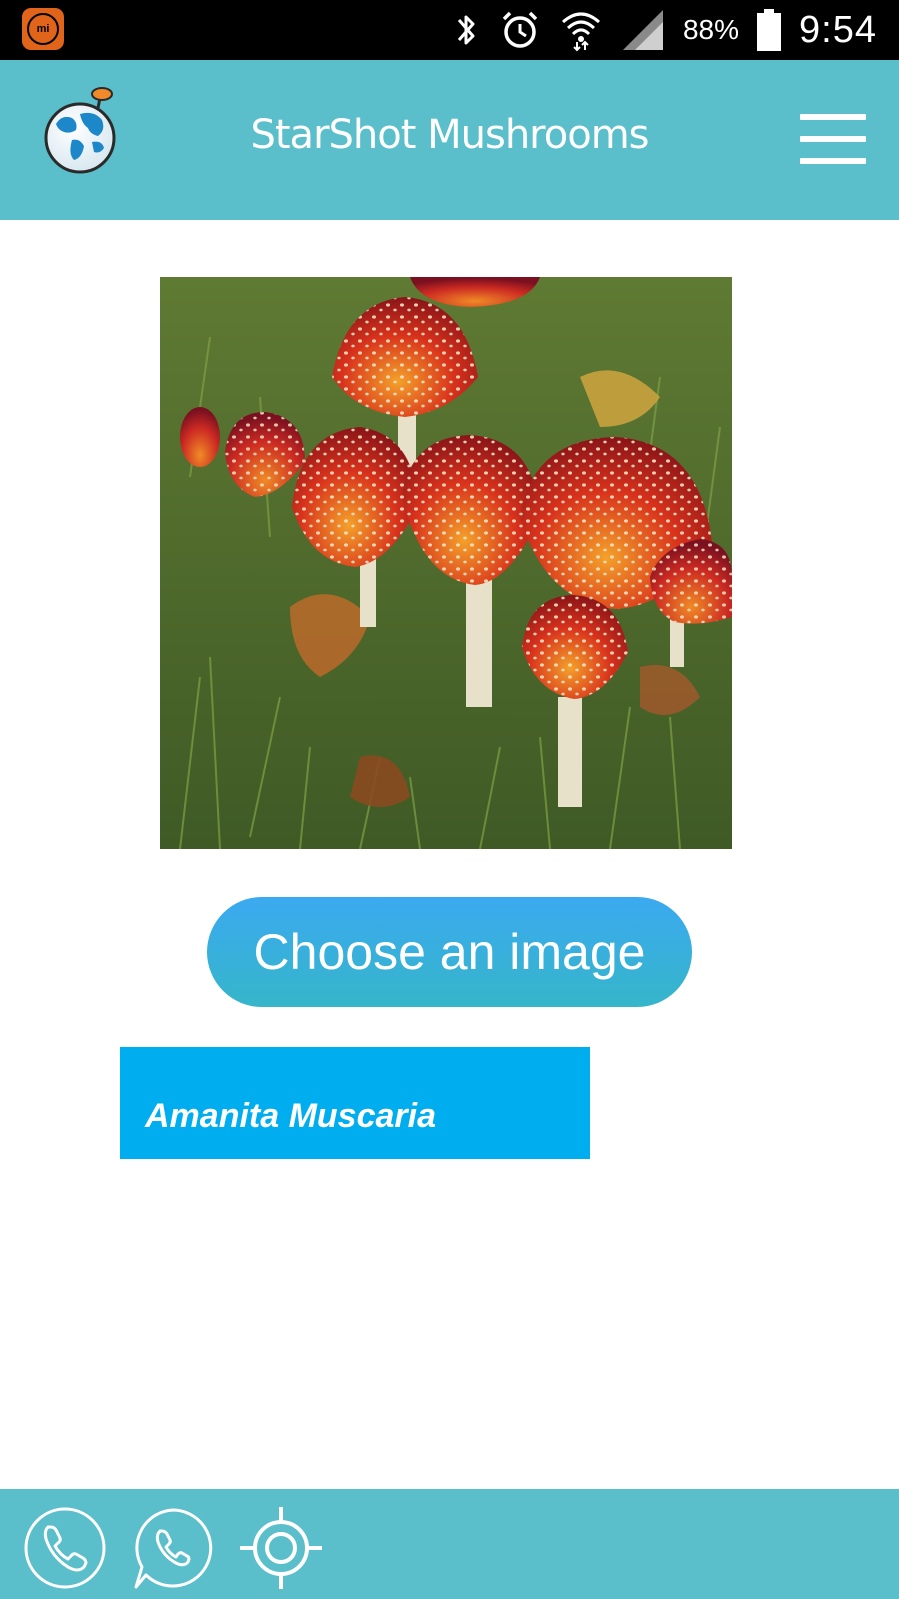 The image size is (899, 1599). I want to click on app-header: StarShot Mushrooms, so click(449, 140).